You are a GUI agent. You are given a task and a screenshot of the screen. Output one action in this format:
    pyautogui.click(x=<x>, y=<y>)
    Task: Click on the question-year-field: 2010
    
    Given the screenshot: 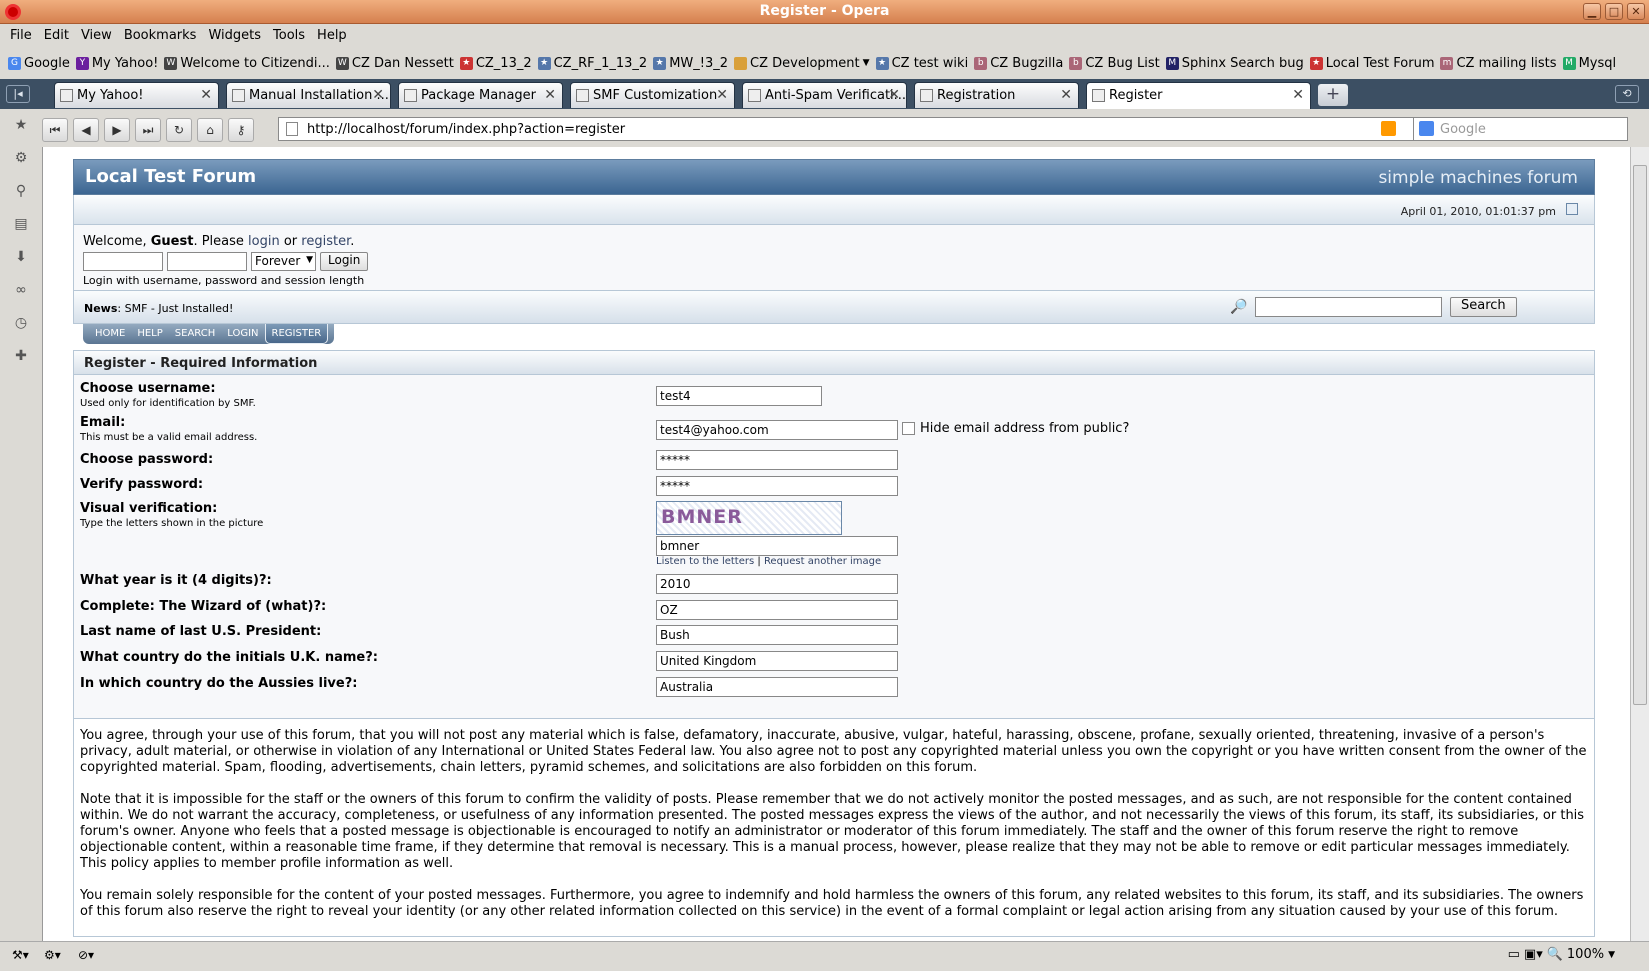 What is the action you would take?
    pyautogui.click(x=777, y=584)
    